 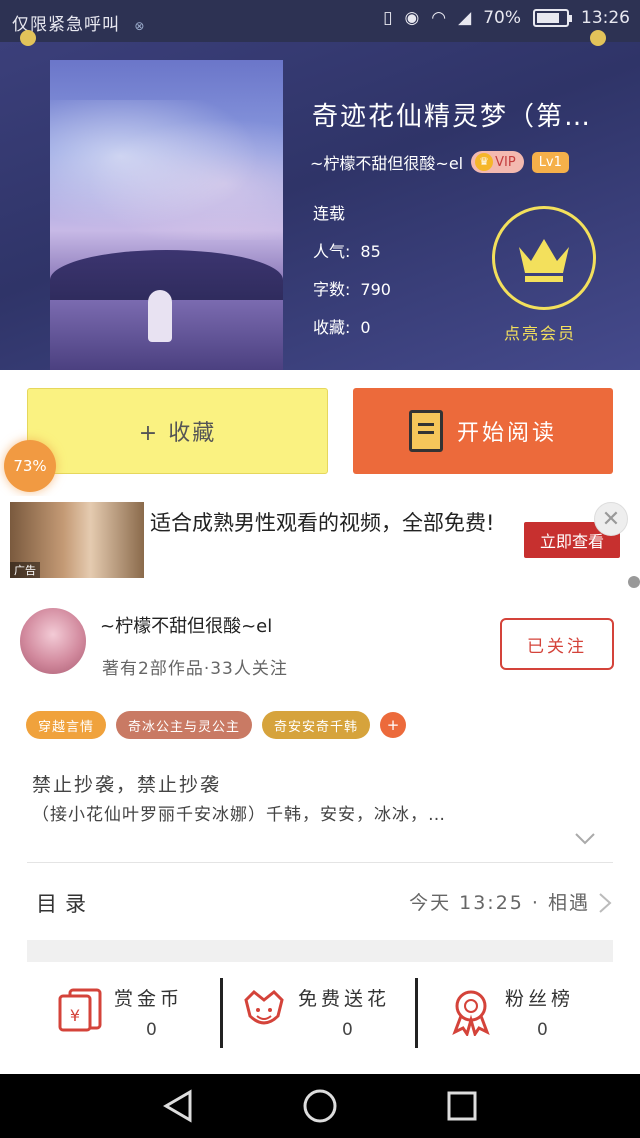 I want to click on tag-chip: 奇冰公主与灵公主, so click(x=184, y=725).